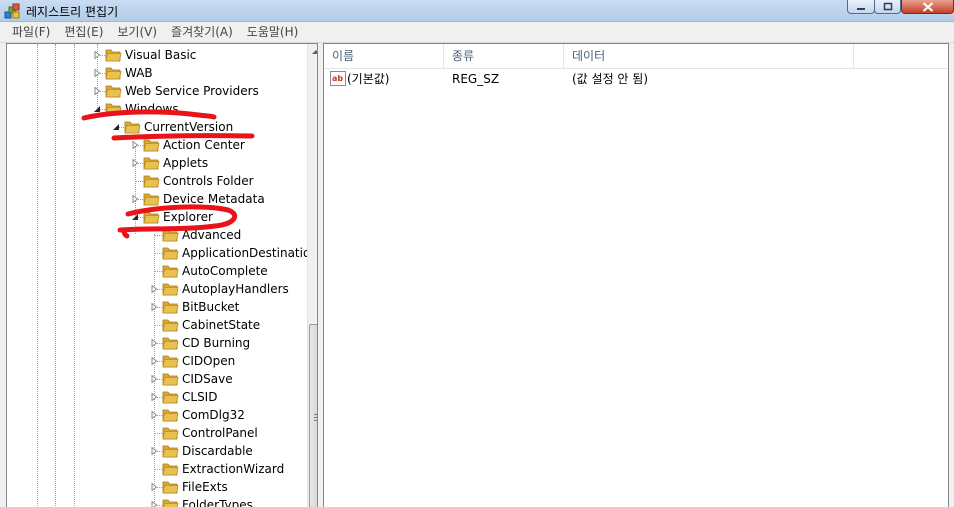  I want to click on minimize-button, so click(861, 7).